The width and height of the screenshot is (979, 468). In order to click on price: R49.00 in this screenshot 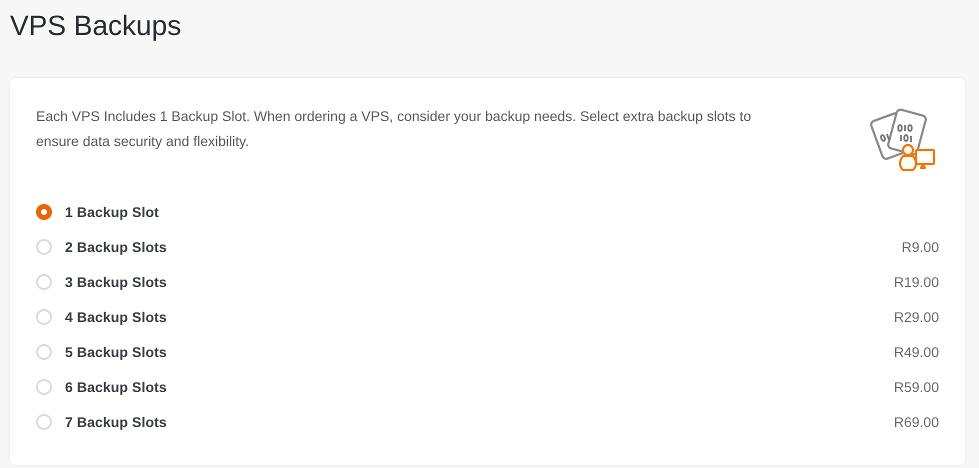, I will do `click(916, 352)`.